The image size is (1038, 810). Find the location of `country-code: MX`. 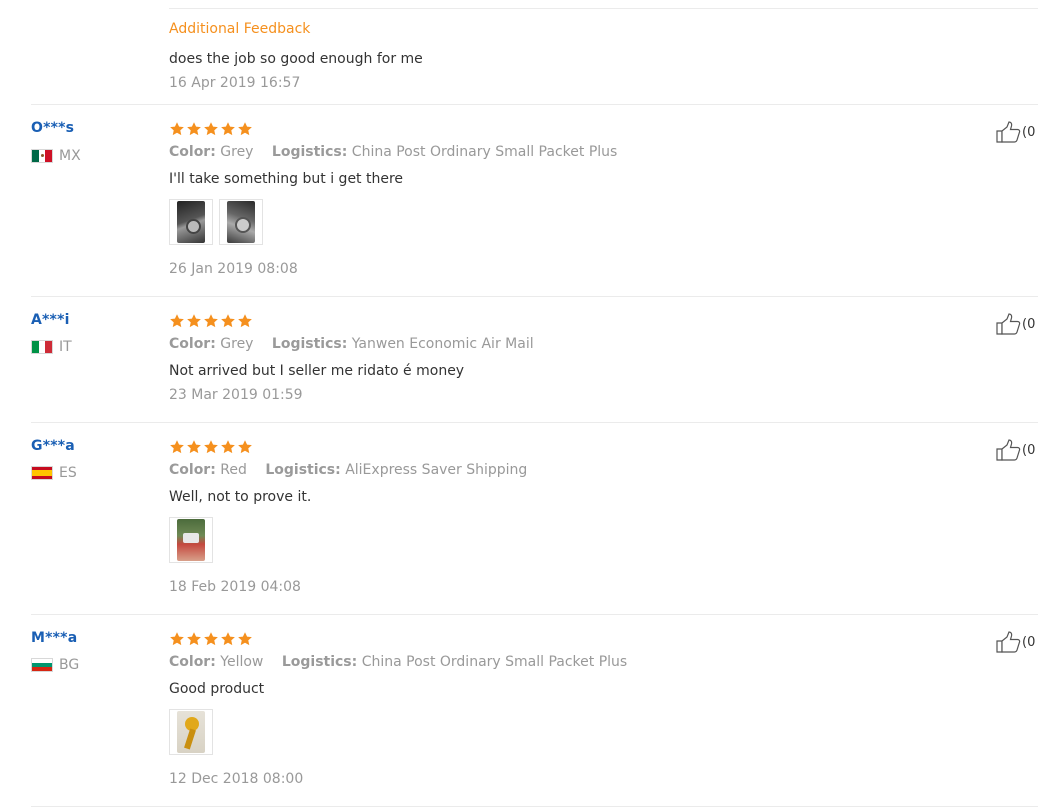

country-code: MX is located at coordinates (70, 156).